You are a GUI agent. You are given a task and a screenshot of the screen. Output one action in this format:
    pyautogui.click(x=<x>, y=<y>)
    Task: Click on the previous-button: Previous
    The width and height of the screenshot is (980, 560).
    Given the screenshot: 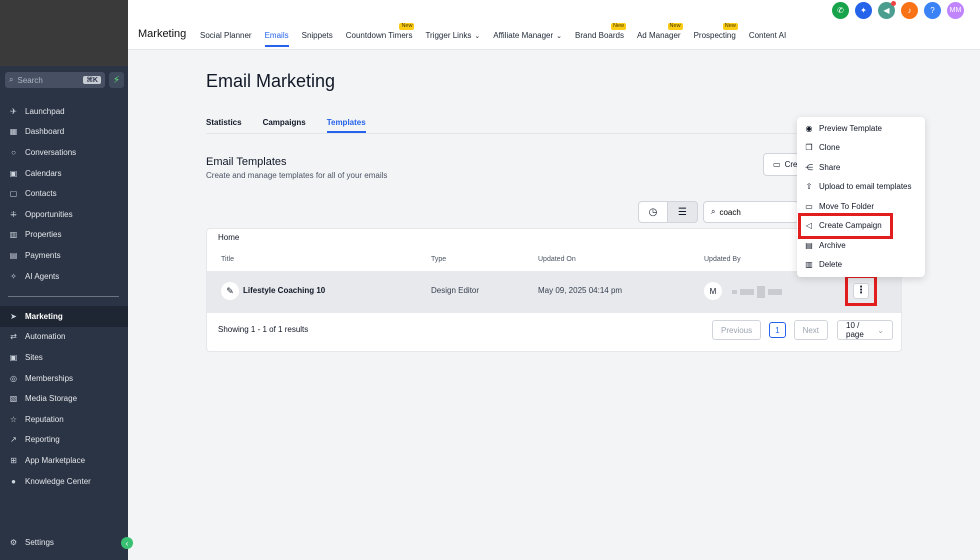 What is the action you would take?
    pyautogui.click(x=737, y=330)
    